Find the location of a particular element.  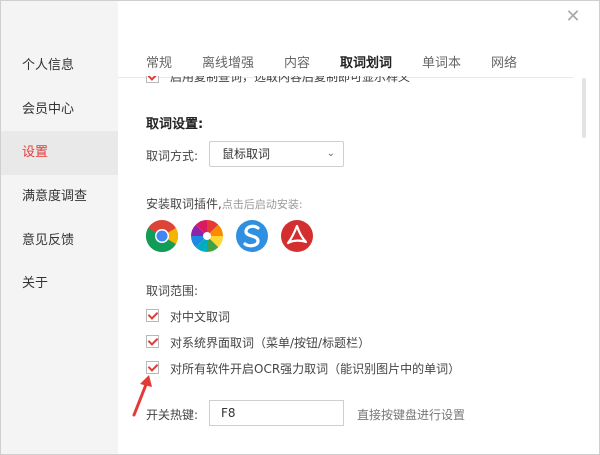

capture-method-select: 鼠标取词 ⌄ is located at coordinates (276, 154).